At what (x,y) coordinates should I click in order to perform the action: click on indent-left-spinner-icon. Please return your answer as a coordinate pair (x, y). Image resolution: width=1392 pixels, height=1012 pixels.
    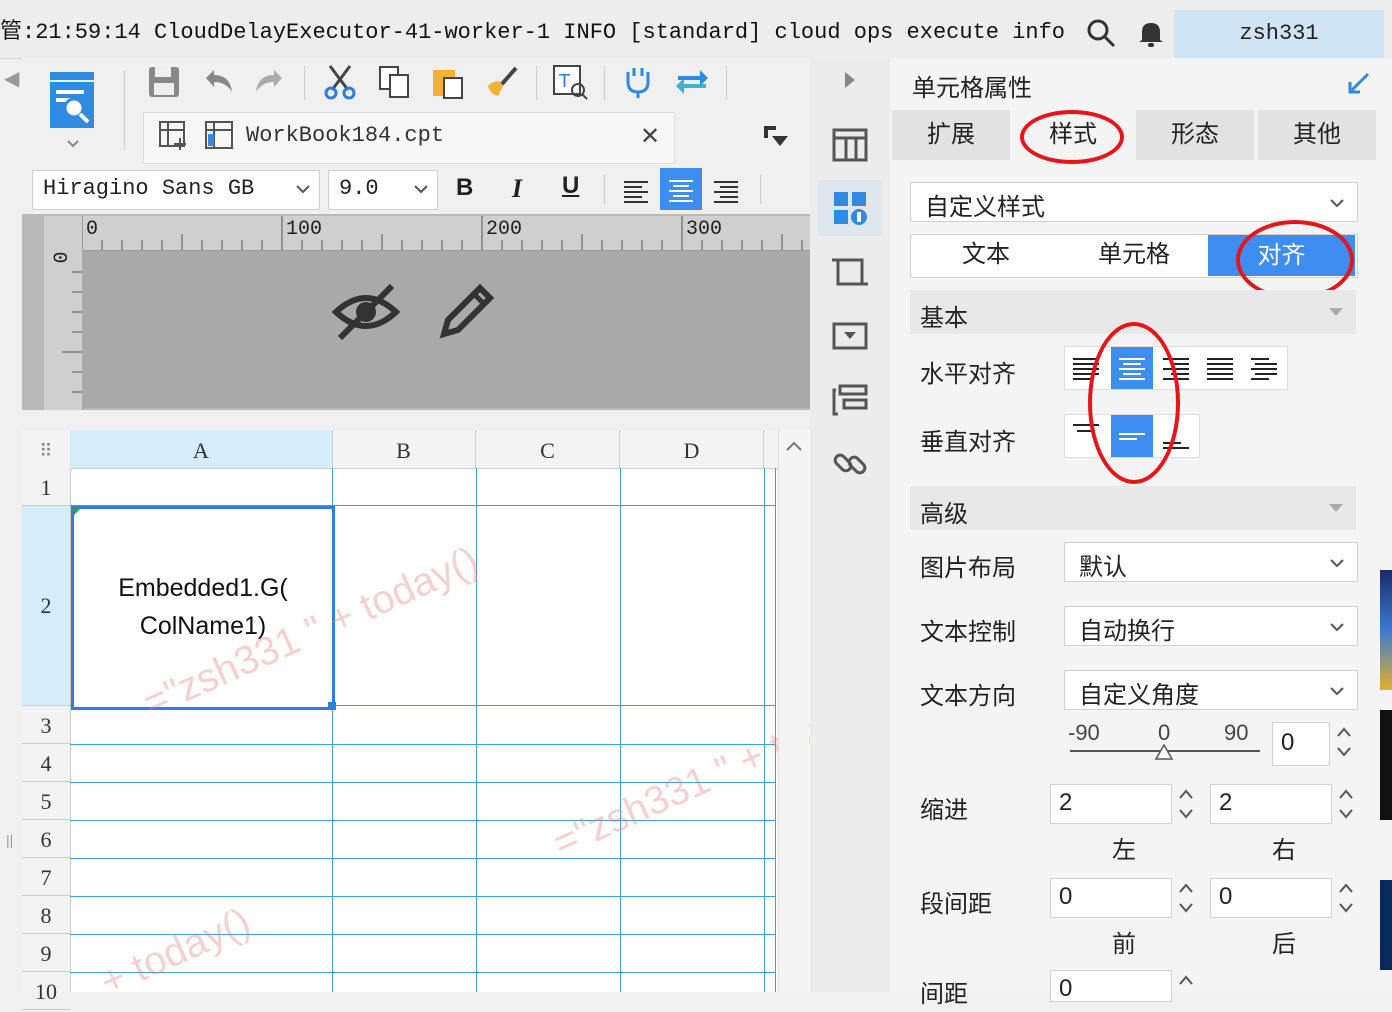
    Looking at the image, I should click on (1186, 804).